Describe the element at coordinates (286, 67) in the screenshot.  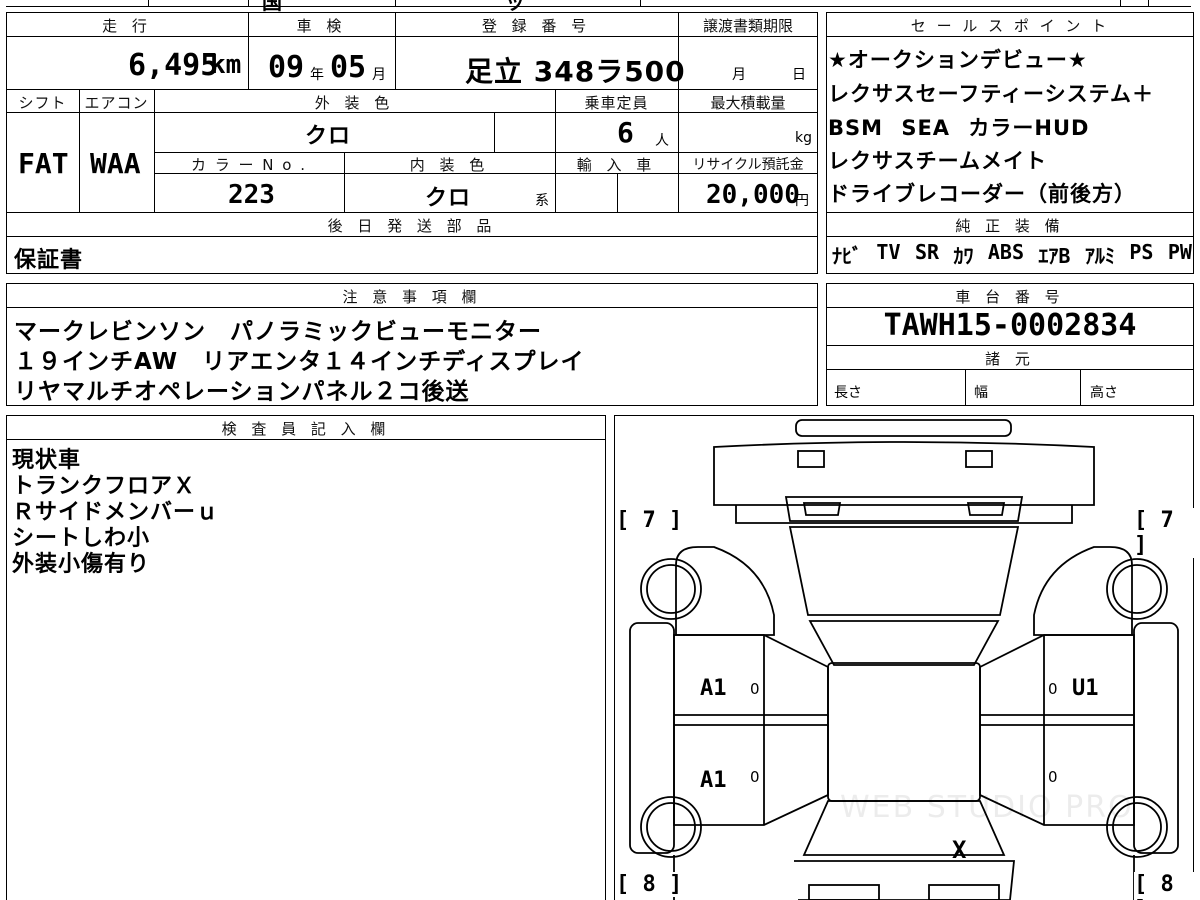
I see `inspection-year: 09` at that location.